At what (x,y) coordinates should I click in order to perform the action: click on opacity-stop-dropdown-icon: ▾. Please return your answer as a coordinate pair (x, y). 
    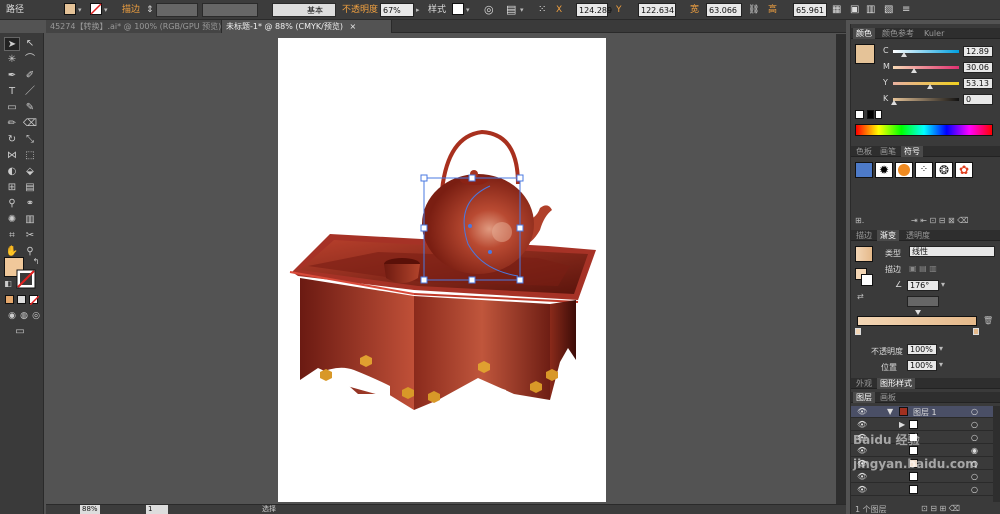
    Looking at the image, I should click on (941, 348).